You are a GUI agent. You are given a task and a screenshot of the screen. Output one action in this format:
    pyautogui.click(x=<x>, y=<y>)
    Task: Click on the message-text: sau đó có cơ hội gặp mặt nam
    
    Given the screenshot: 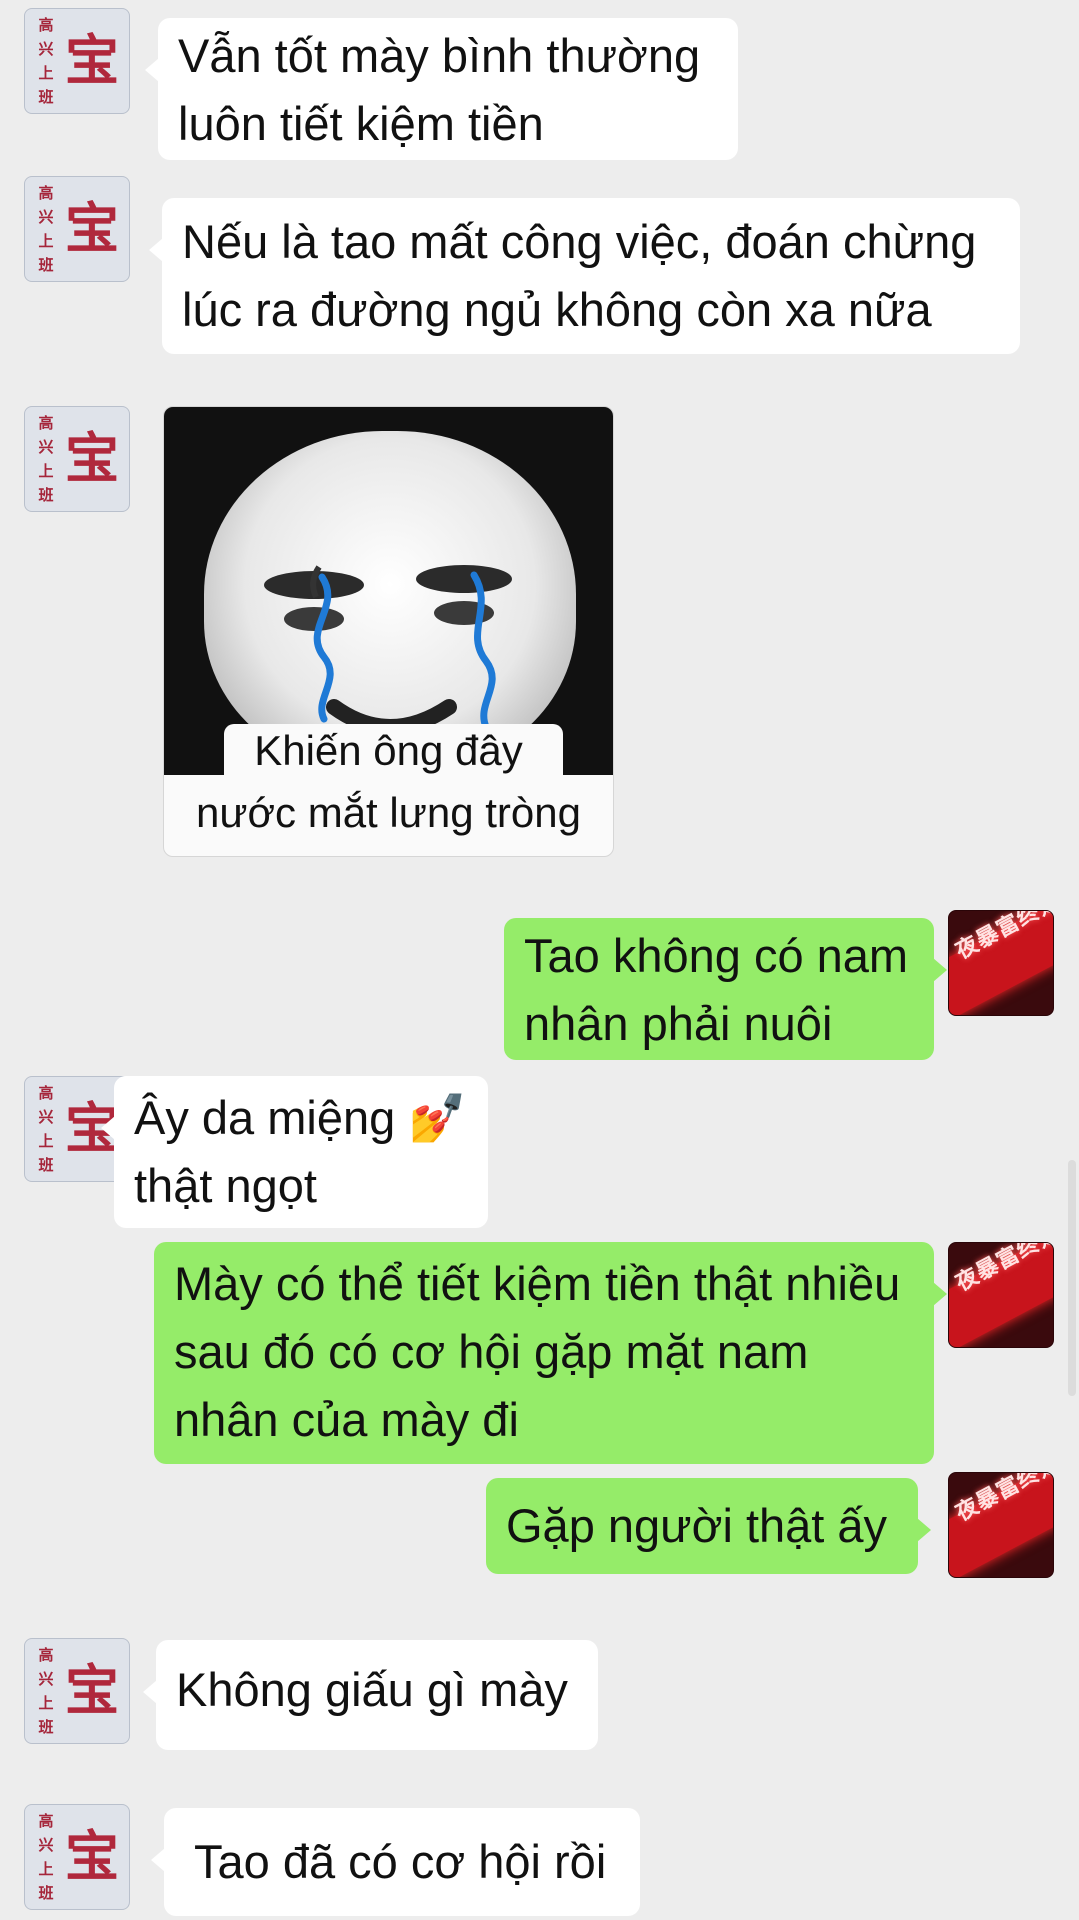 What is the action you would take?
    pyautogui.click(x=491, y=1351)
    